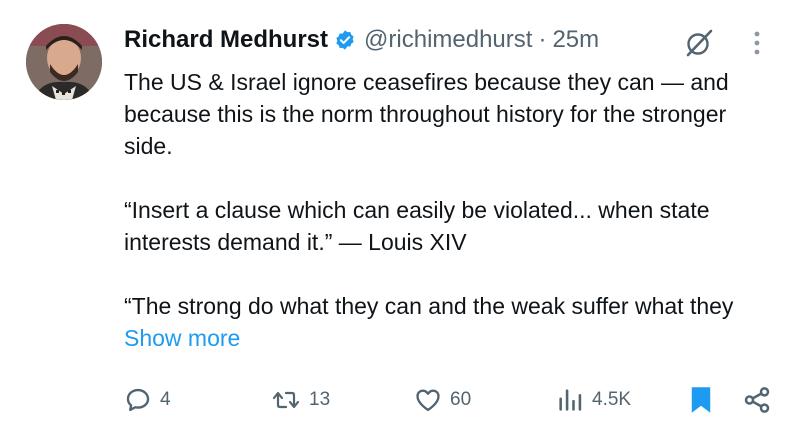 This screenshot has height=440, width=800. What do you see at coordinates (165, 399) in the screenshot?
I see `reply-count: 4` at bounding box center [165, 399].